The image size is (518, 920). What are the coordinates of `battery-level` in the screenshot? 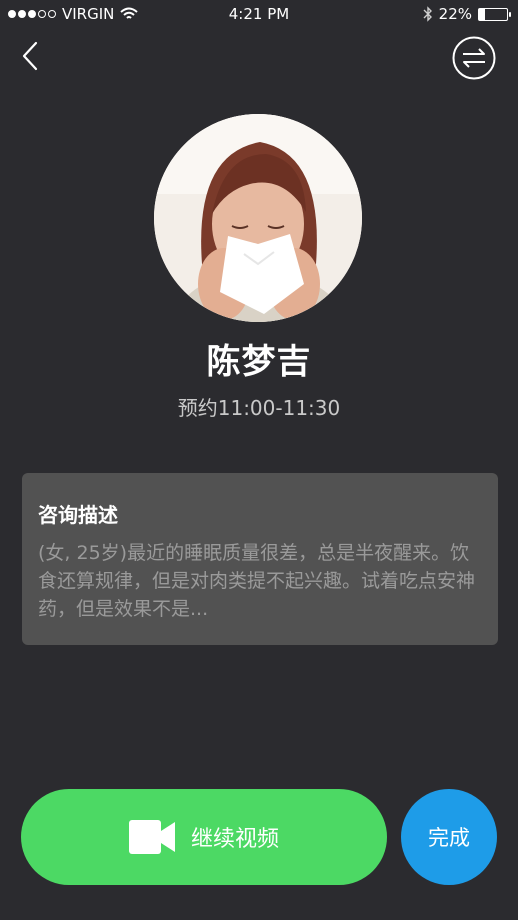 It's located at (482, 14).